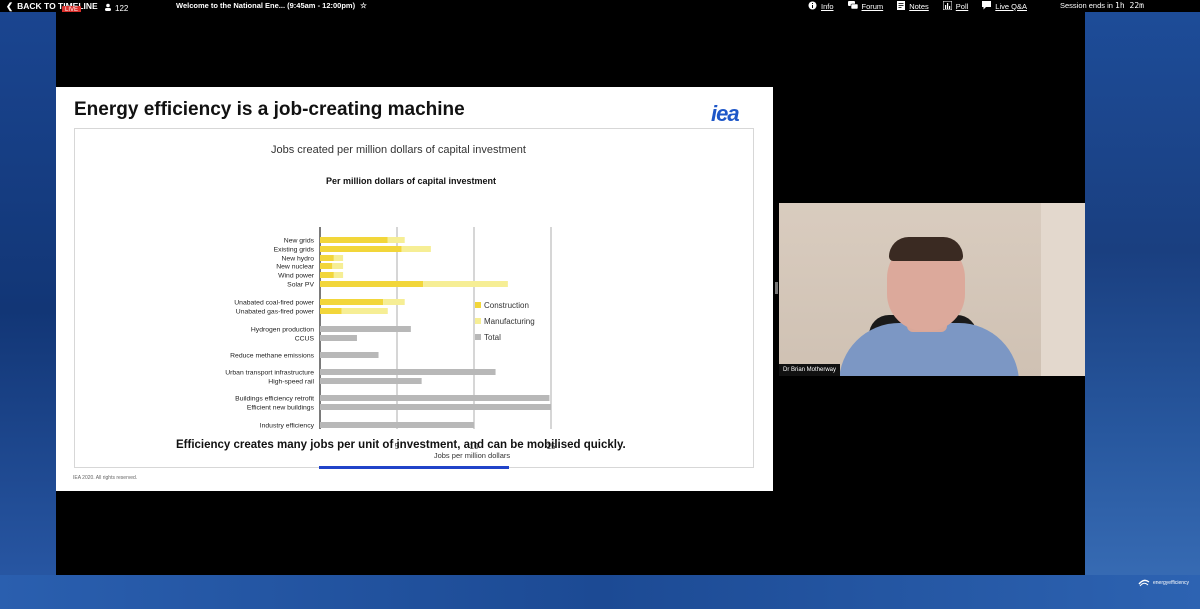 The height and width of the screenshot is (609, 1200). I want to click on category-label: Efficient new buildings, so click(281, 408).